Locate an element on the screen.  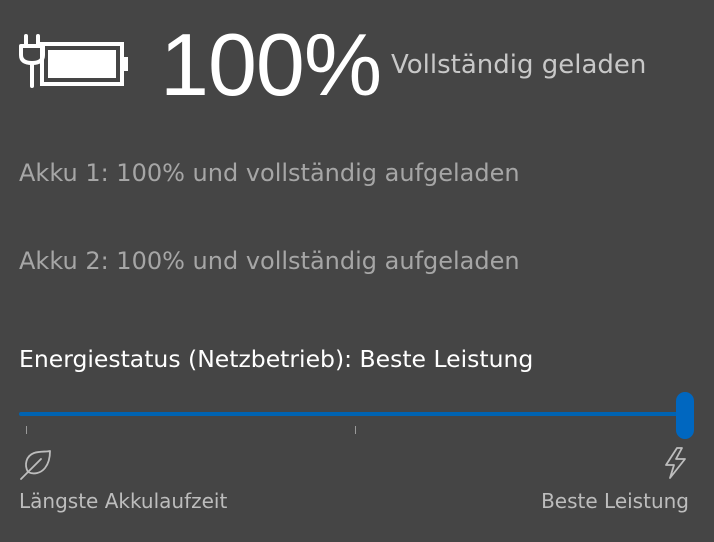
slider-thumb is located at coordinates (685, 415).